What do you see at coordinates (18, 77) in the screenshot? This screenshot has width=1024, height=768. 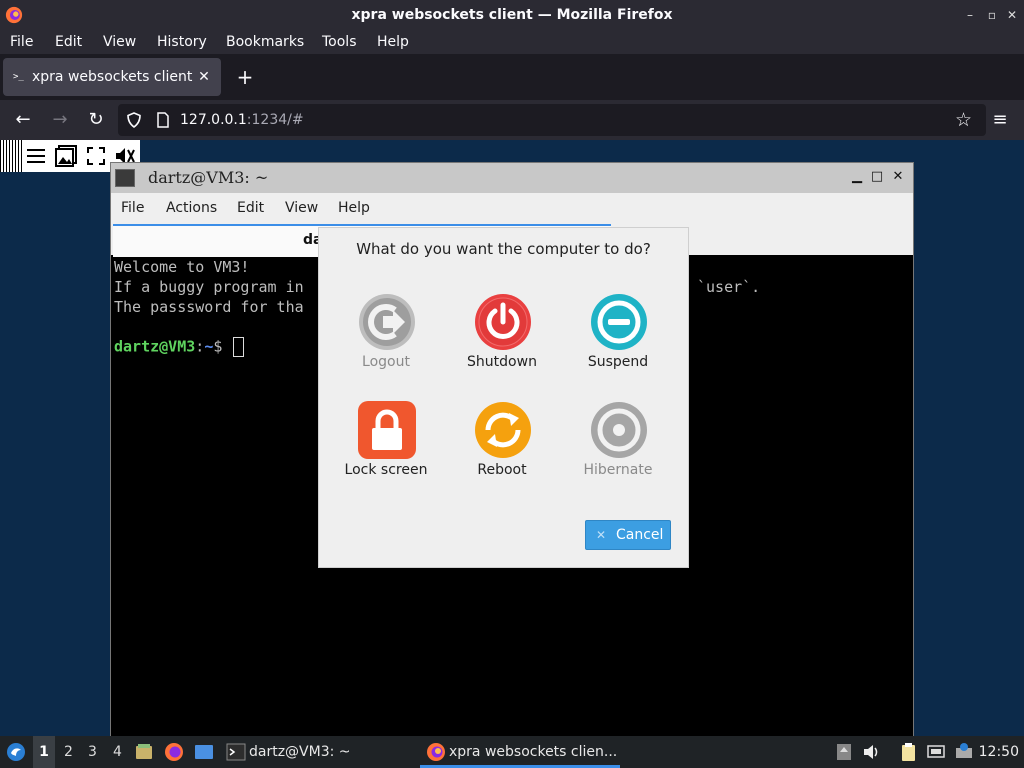 I see `terminal-favicon-icon: >_` at bounding box center [18, 77].